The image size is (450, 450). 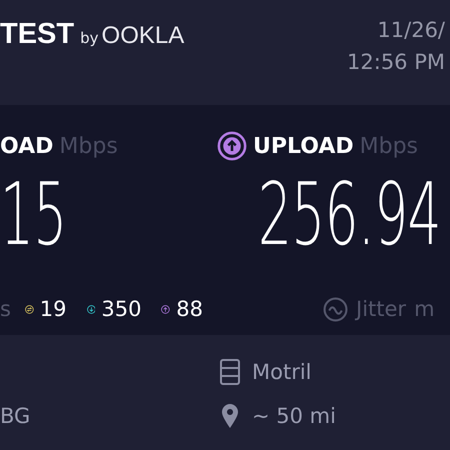 I want to click on ping-value: 350, so click(x=121, y=309).